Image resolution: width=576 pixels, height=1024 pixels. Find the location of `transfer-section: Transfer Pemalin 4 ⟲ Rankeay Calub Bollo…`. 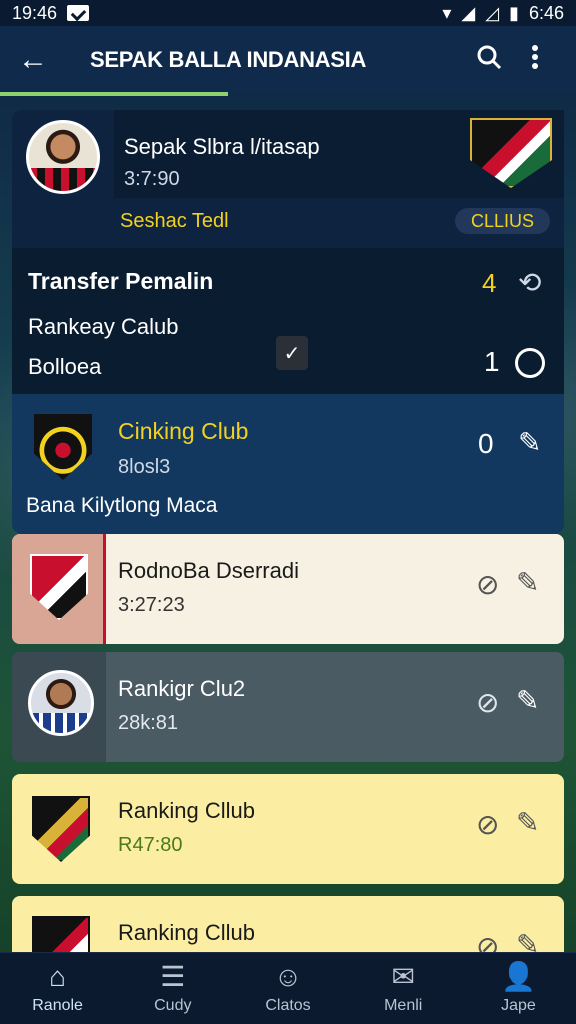

transfer-section: Transfer Pemalin 4 ⟲ Rankeay Calub Bollo… is located at coordinates (288, 321).